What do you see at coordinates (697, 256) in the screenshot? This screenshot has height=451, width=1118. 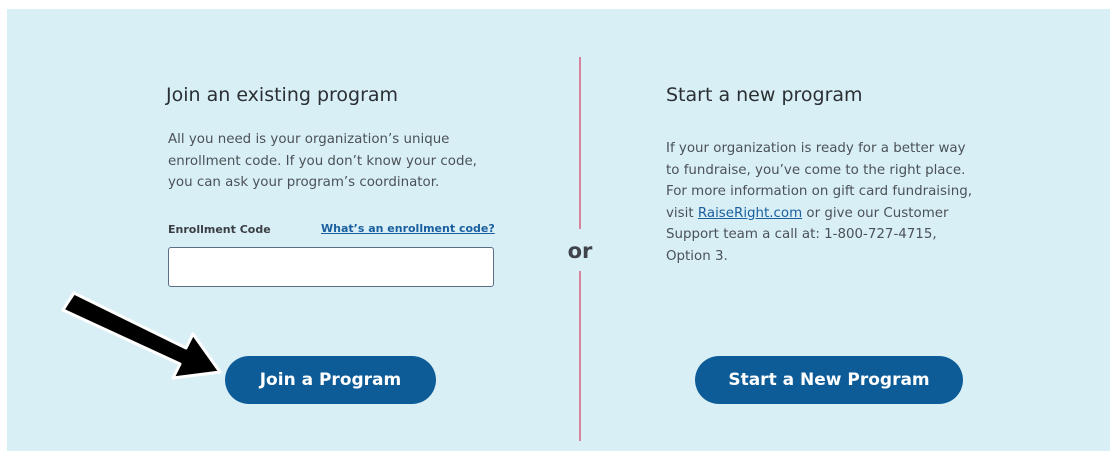 I see `start-description-line: Option 3.` at bounding box center [697, 256].